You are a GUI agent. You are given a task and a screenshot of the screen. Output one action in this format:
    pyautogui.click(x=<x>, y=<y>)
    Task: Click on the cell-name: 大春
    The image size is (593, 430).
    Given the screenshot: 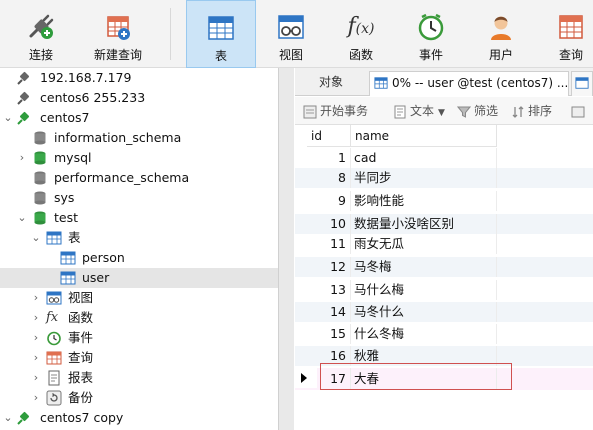 What is the action you would take?
    pyautogui.click(x=424, y=379)
    